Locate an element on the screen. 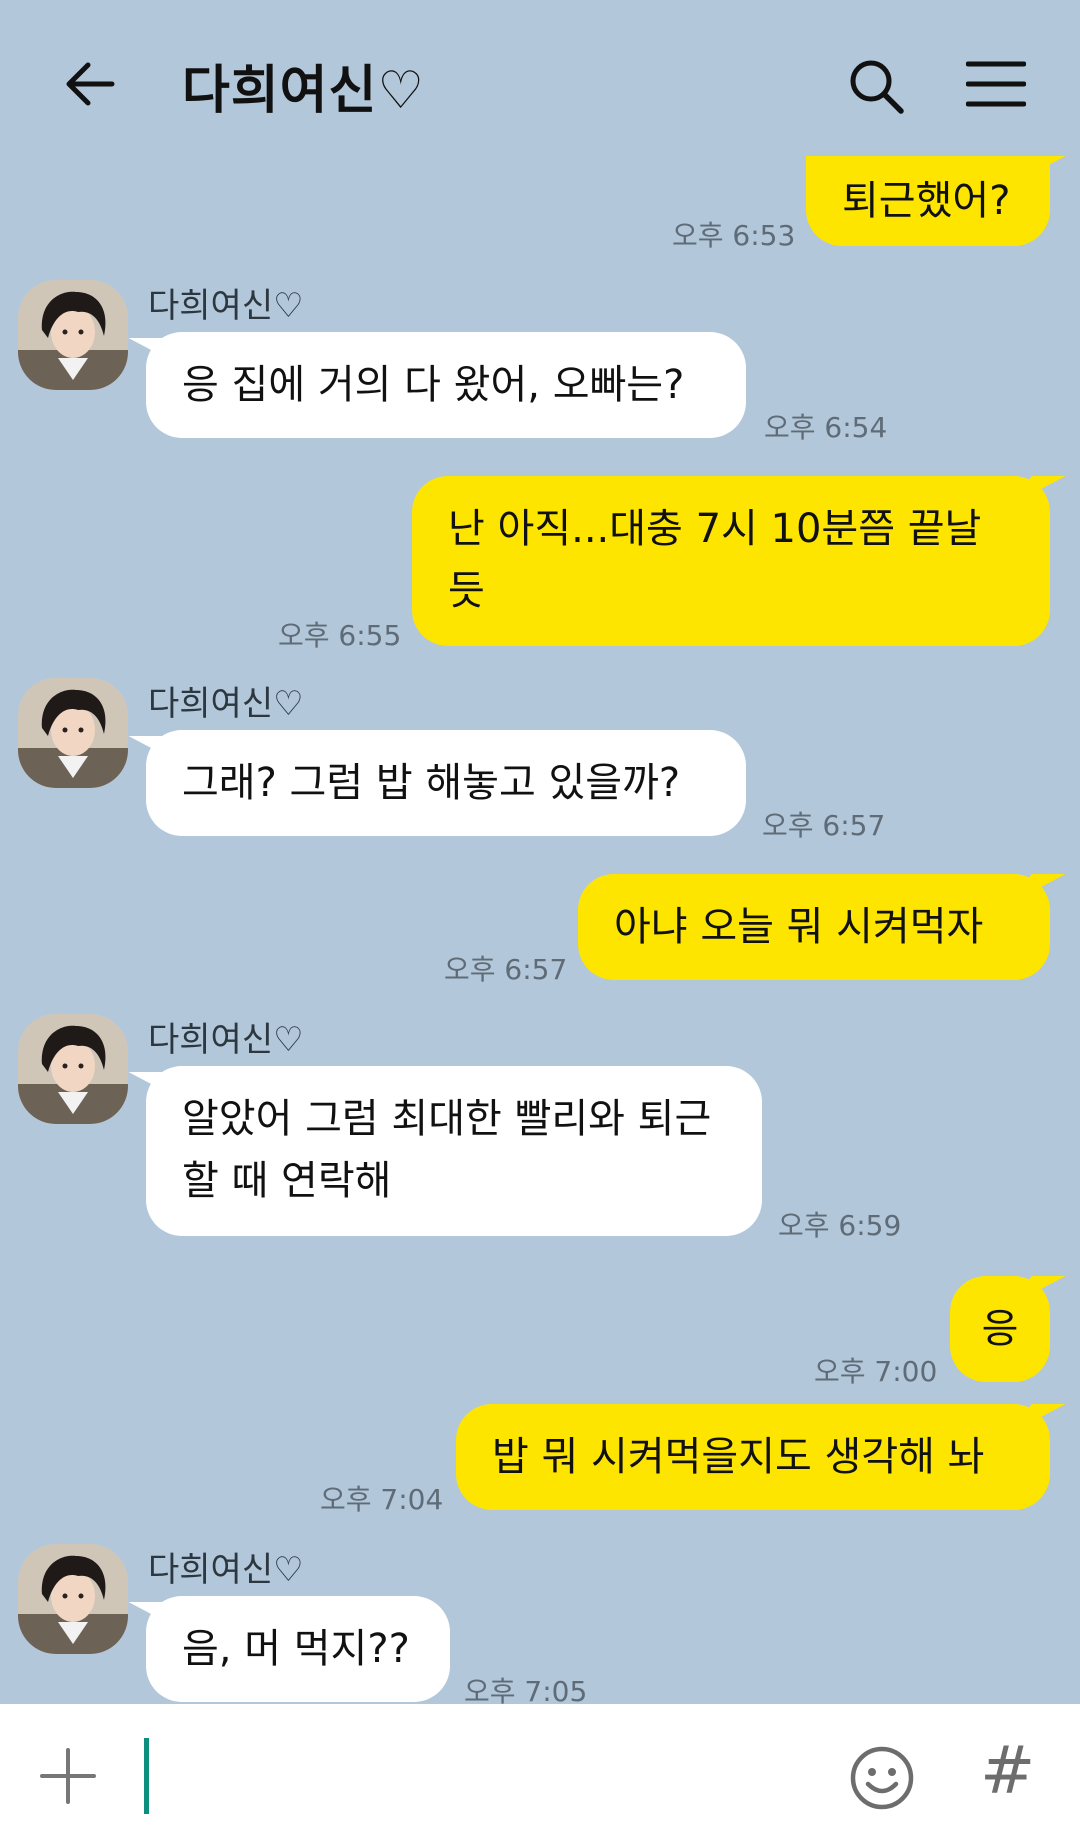 Image resolution: width=1080 pixels, height=1848 pixels. message-text: 퇴근했어? is located at coordinates (926, 201).